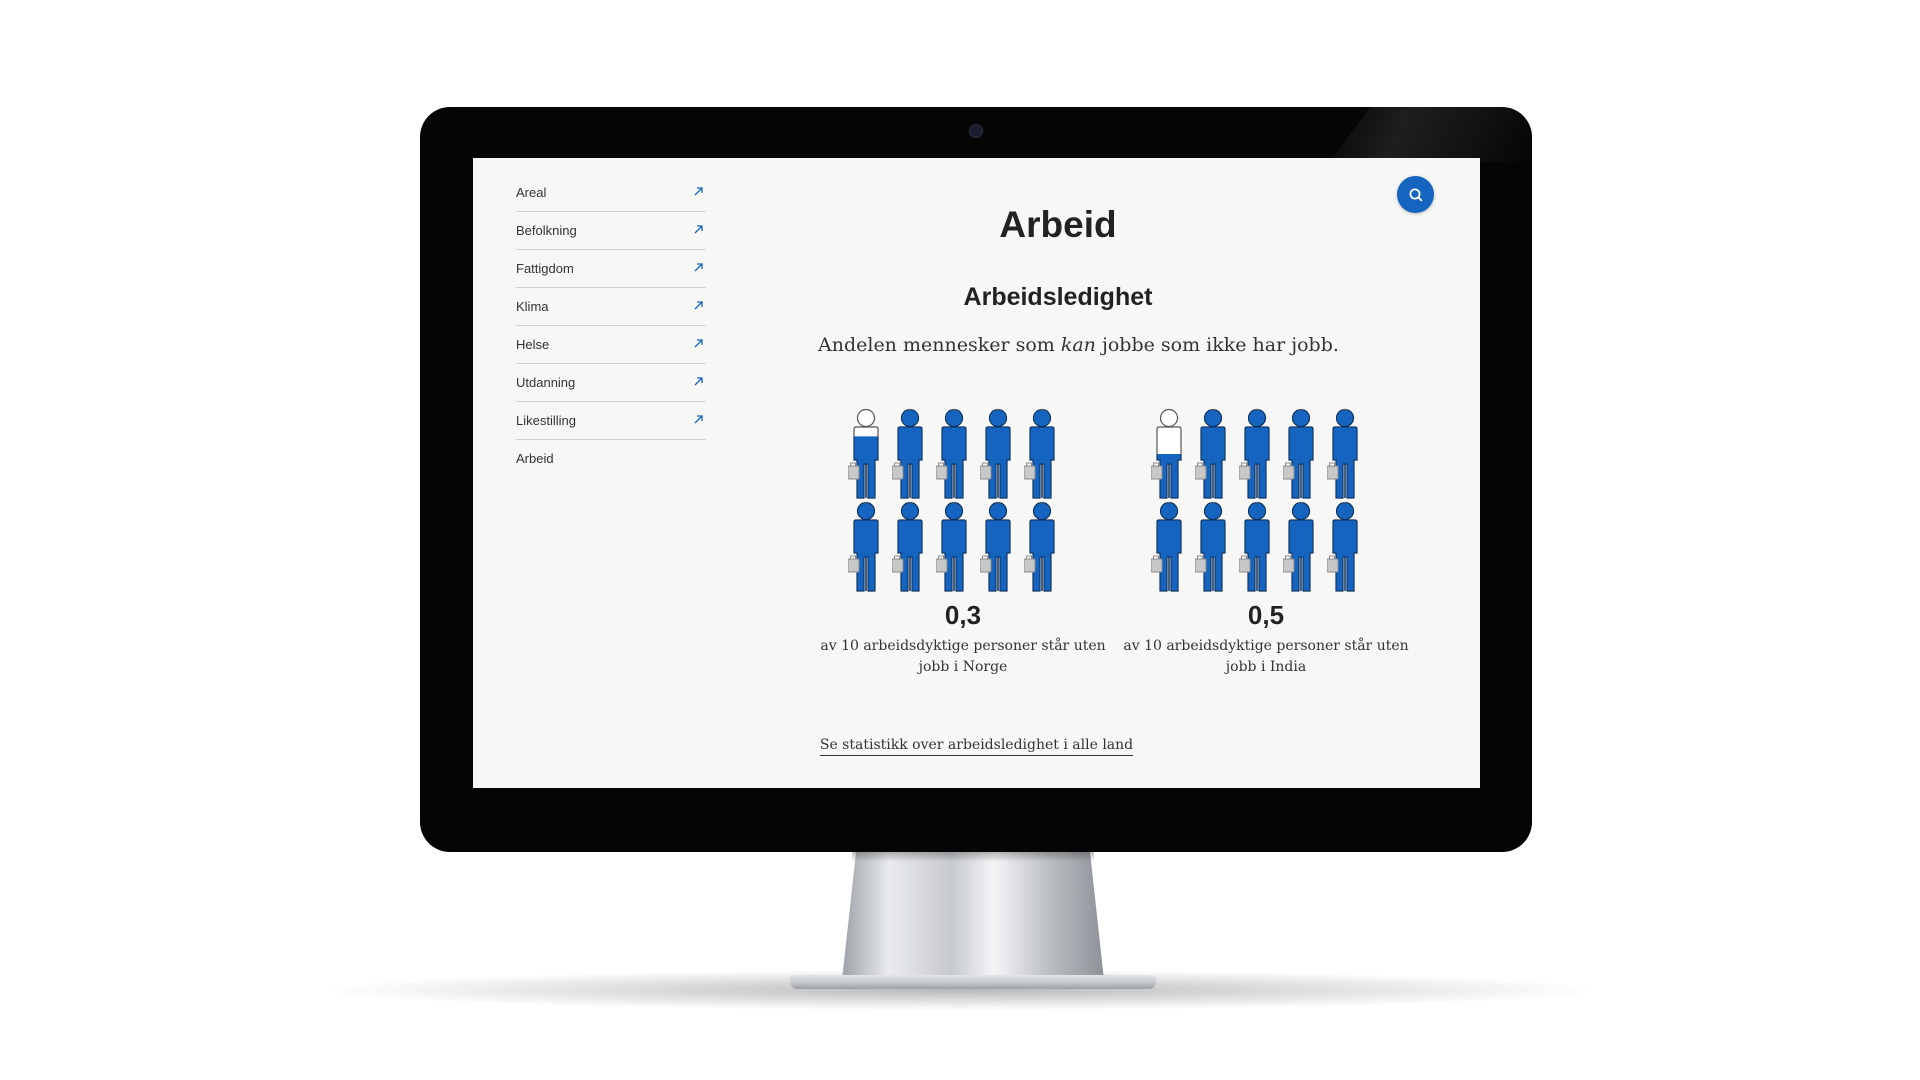  I want to click on search-button, so click(1415, 194).